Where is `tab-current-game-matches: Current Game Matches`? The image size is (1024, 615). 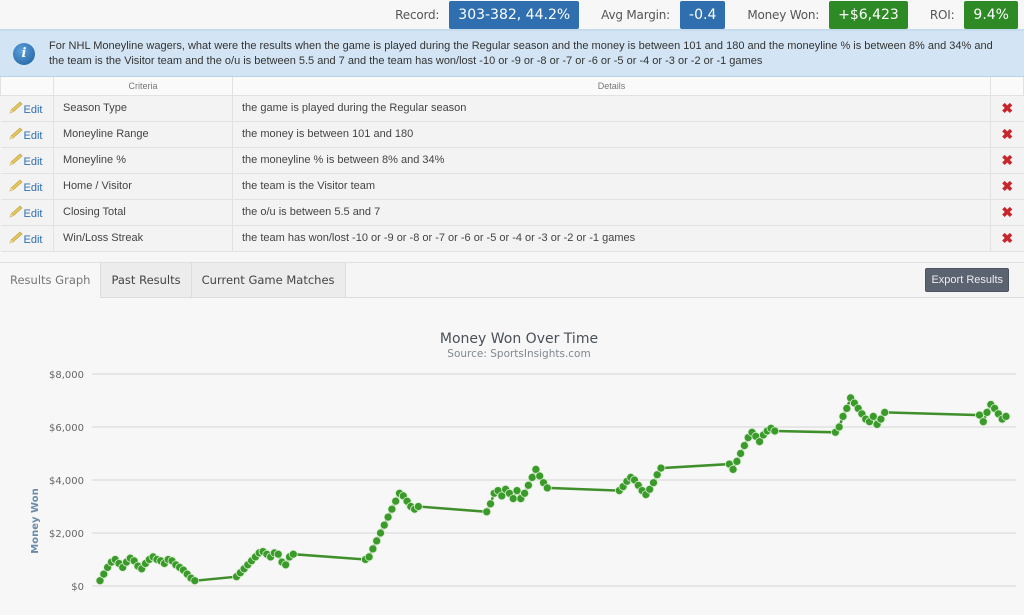 tab-current-game-matches: Current Game Matches is located at coordinates (268, 279).